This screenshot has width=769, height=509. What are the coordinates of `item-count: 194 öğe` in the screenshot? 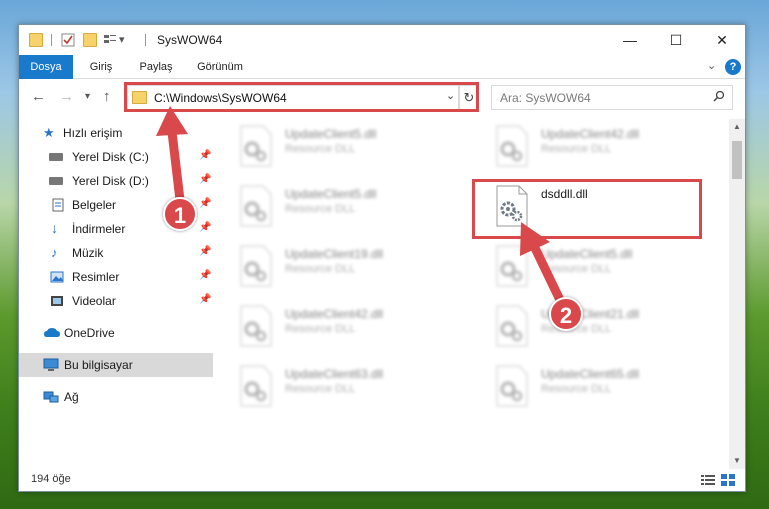 It's located at (51, 479).